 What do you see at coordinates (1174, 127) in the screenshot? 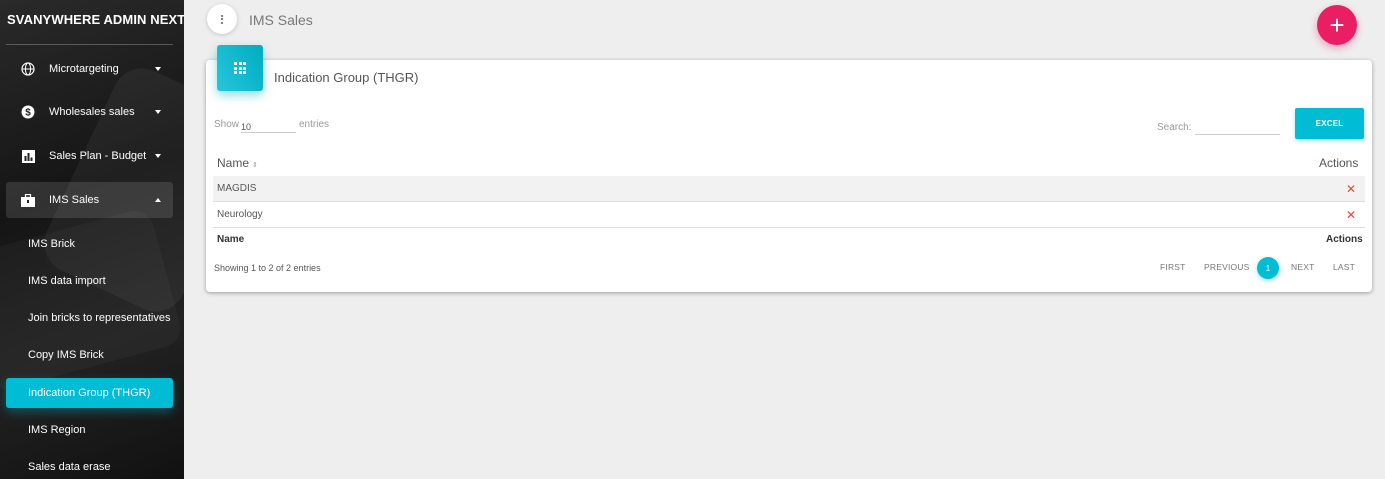
I see `search-label: Search:` at bounding box center [1174, 127].